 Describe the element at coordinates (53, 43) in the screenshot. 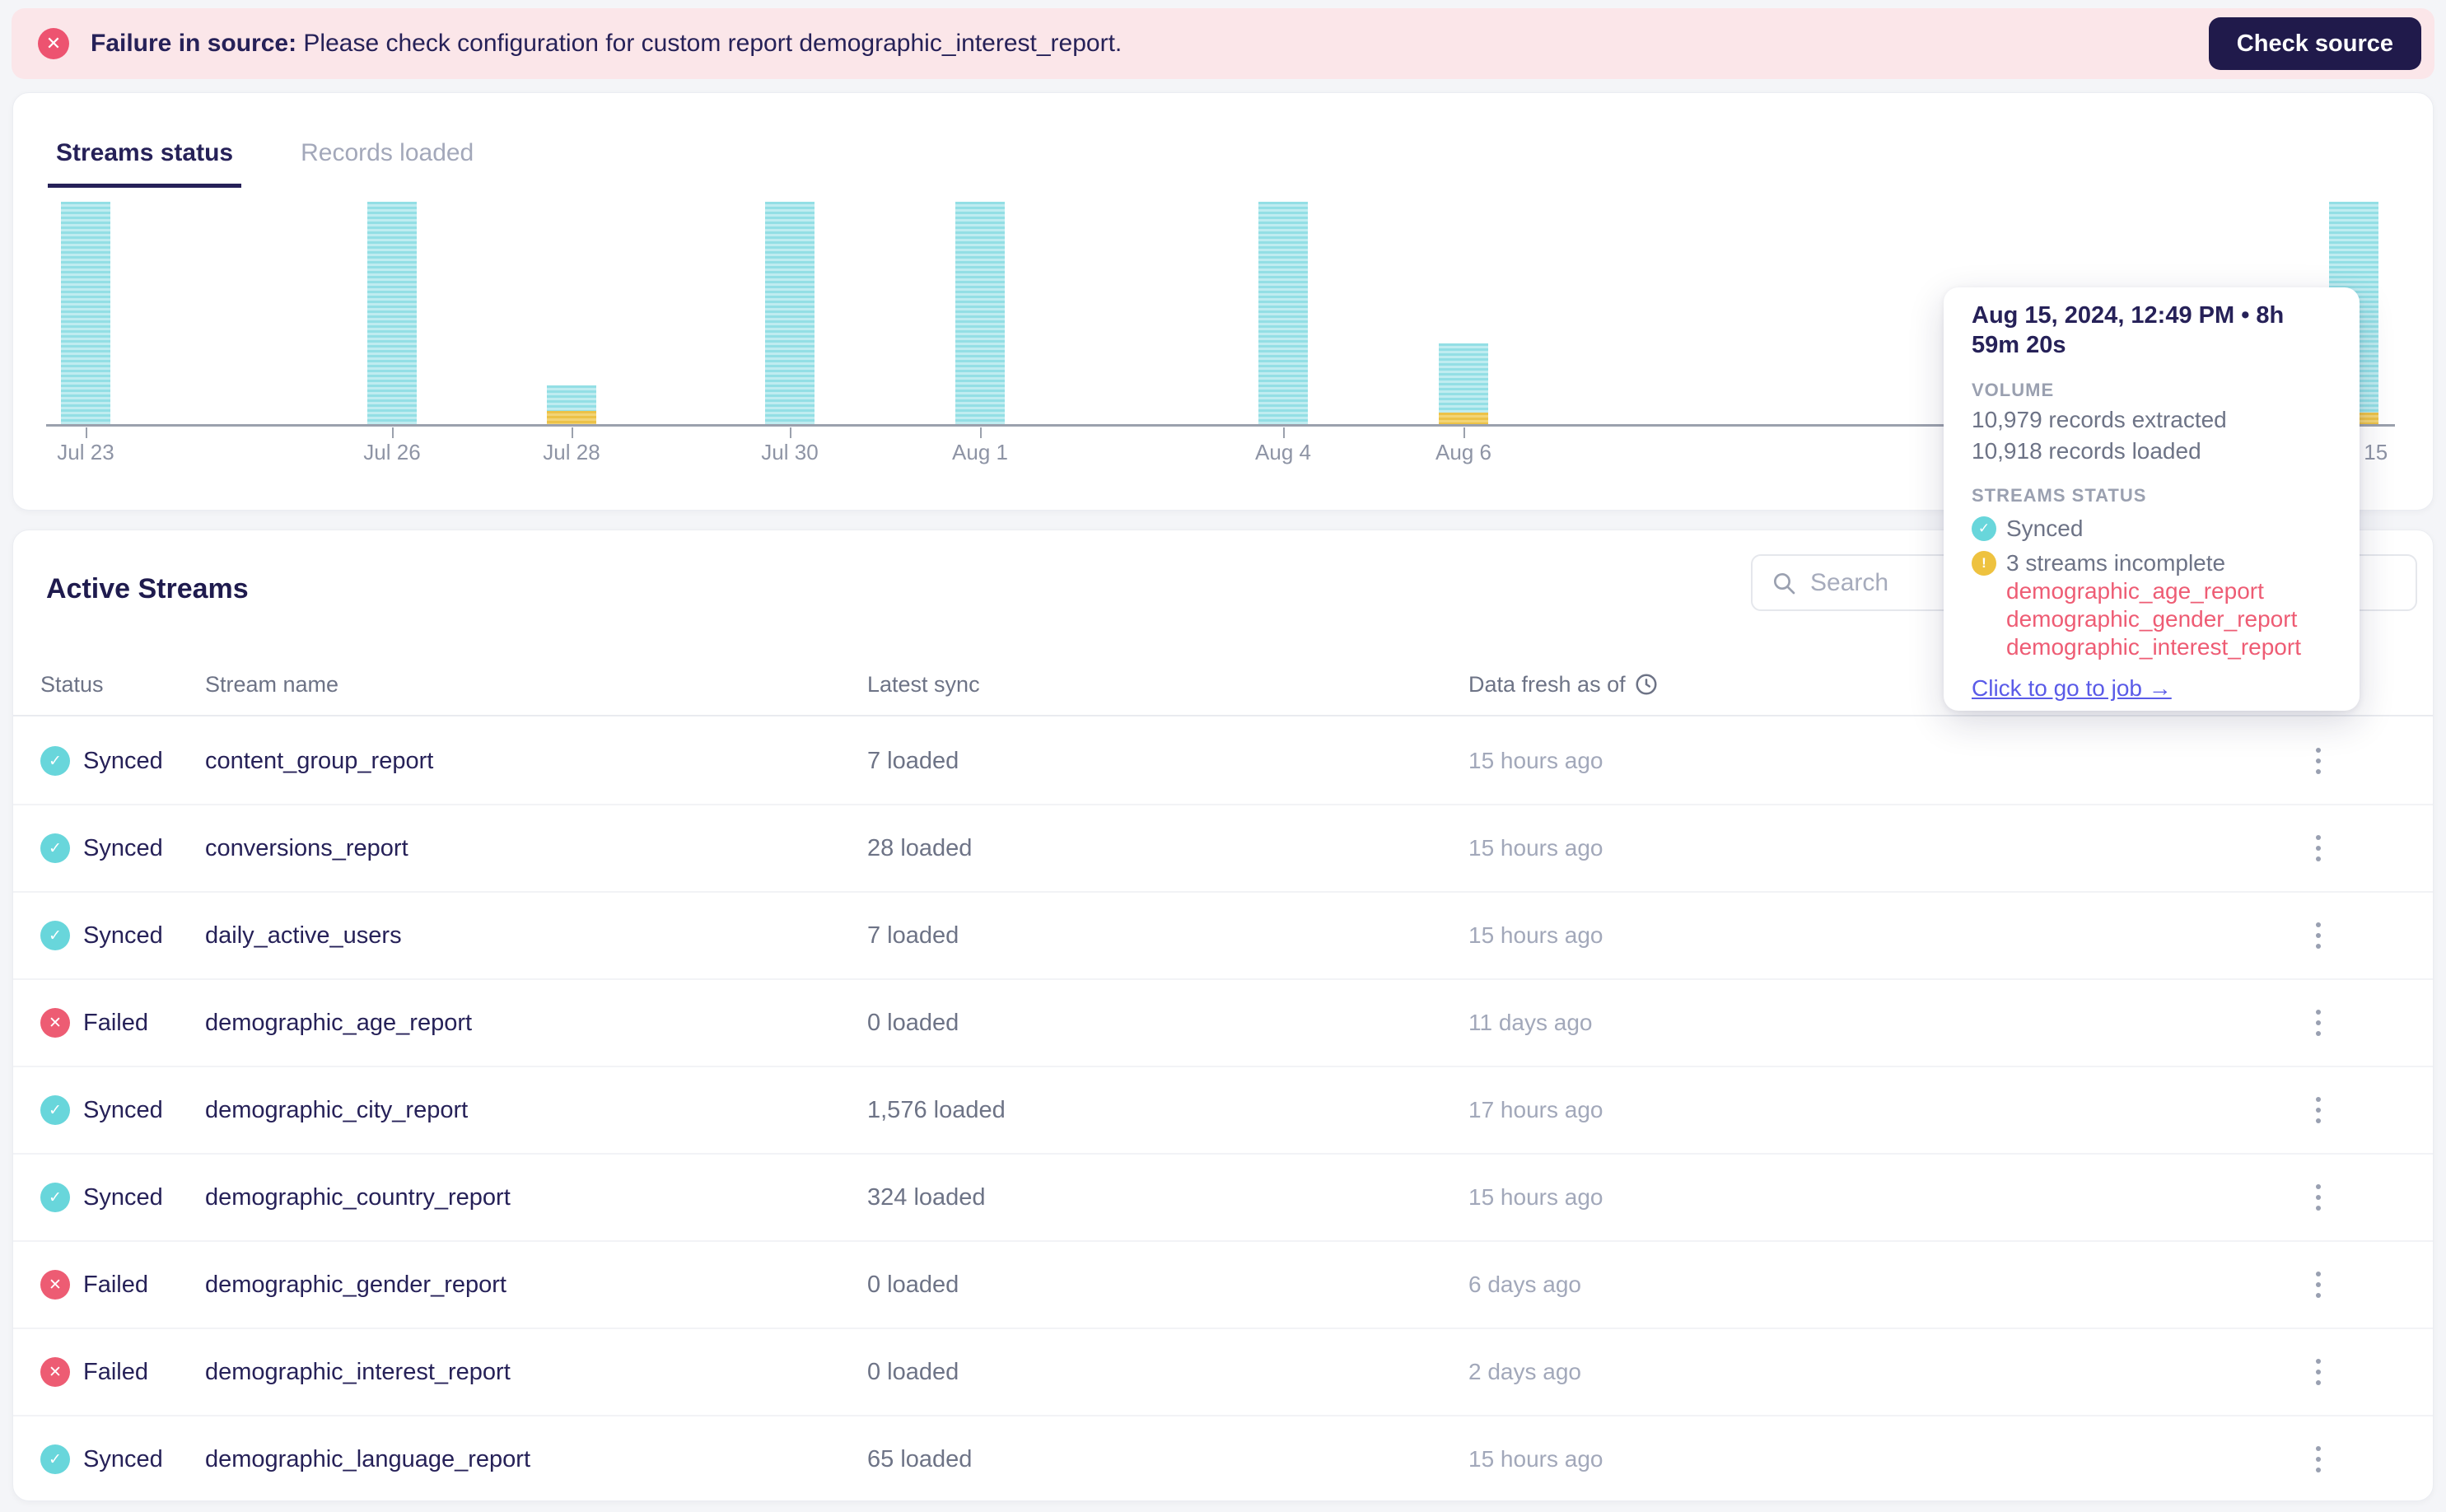

I see `error-icon: ✕` at that location.